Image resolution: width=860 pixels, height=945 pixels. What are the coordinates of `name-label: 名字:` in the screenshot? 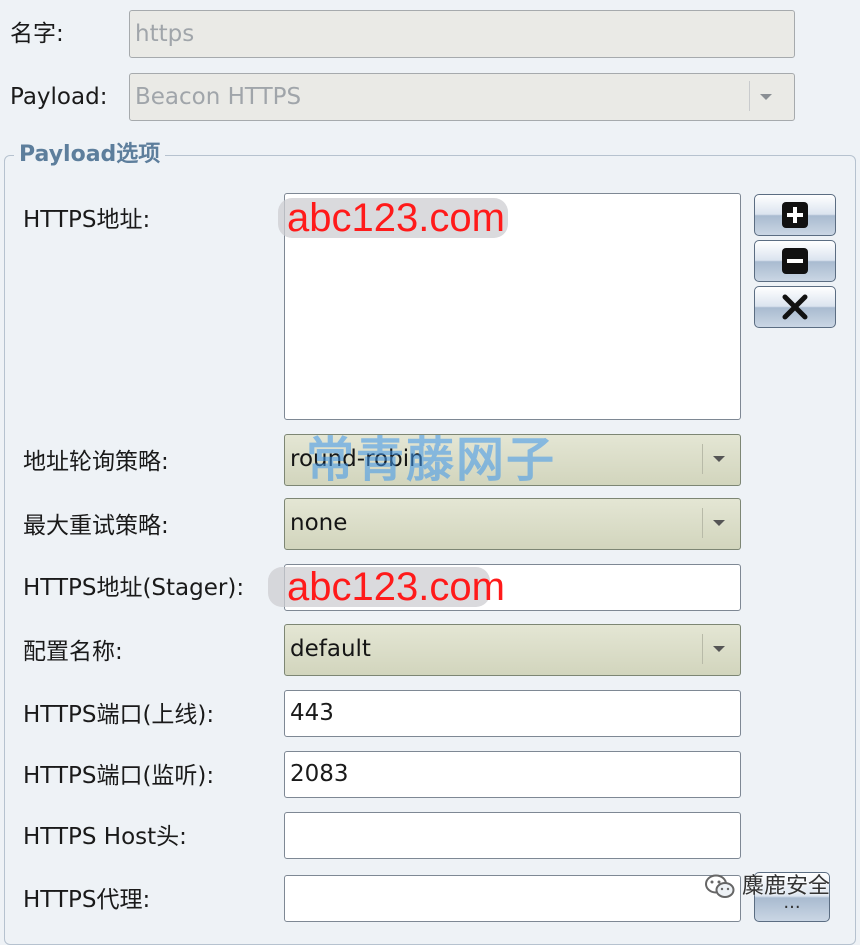 It's located at (37, 34).